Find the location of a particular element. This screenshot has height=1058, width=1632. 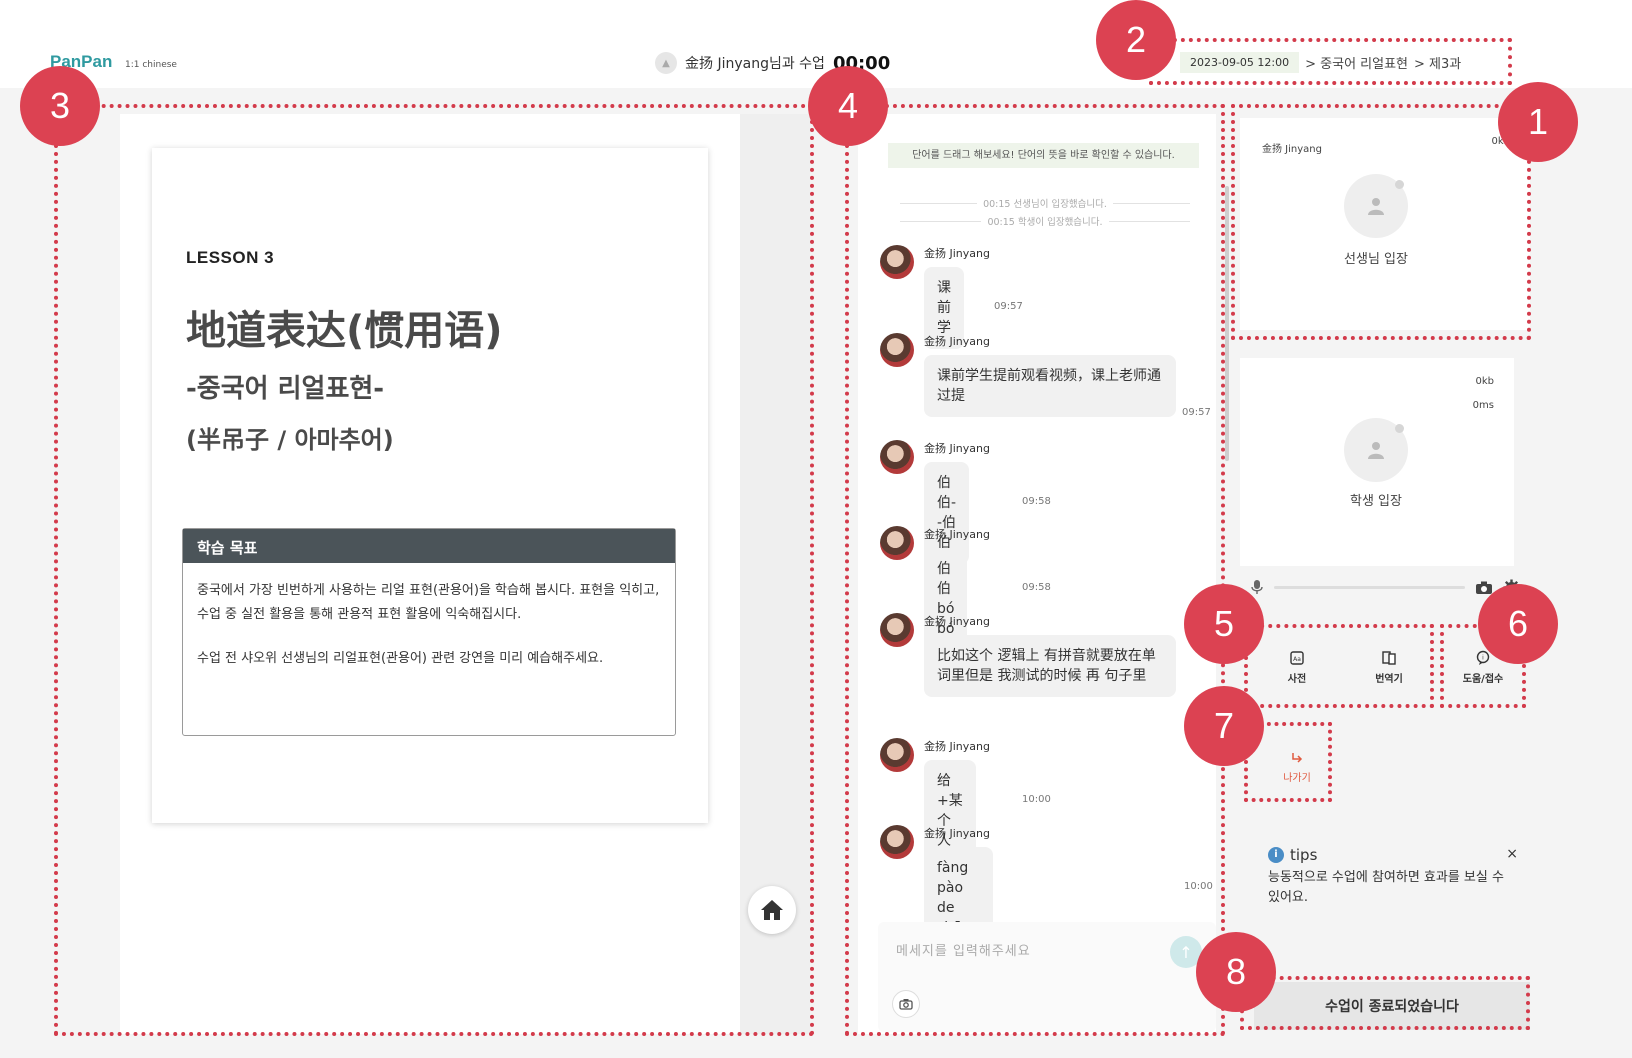

media-controls is located at coordinates (1385, 587).